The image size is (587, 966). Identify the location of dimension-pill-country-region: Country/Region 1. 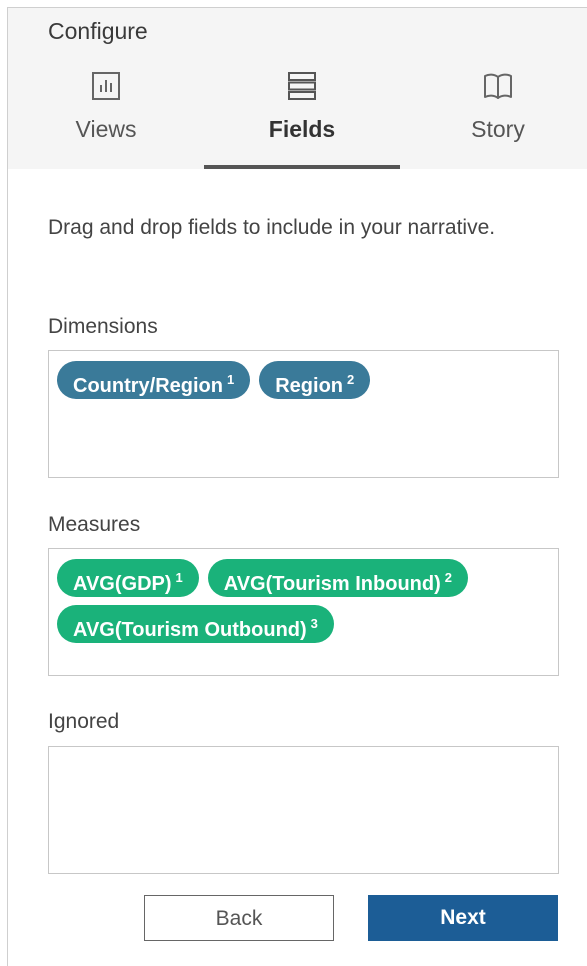
(154, 380).